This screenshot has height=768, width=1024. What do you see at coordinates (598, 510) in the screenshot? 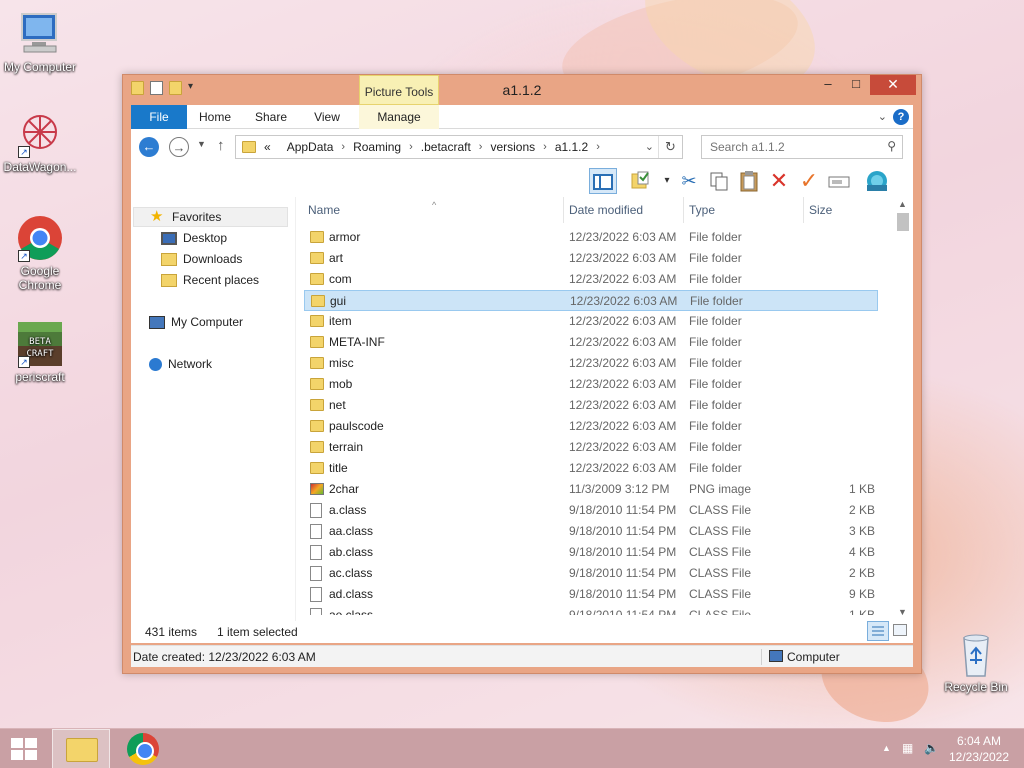
I see `file-row: a.class 9/18/2010 11:54 PM CLASS File 2 KB` at bounding box center [598, 510].